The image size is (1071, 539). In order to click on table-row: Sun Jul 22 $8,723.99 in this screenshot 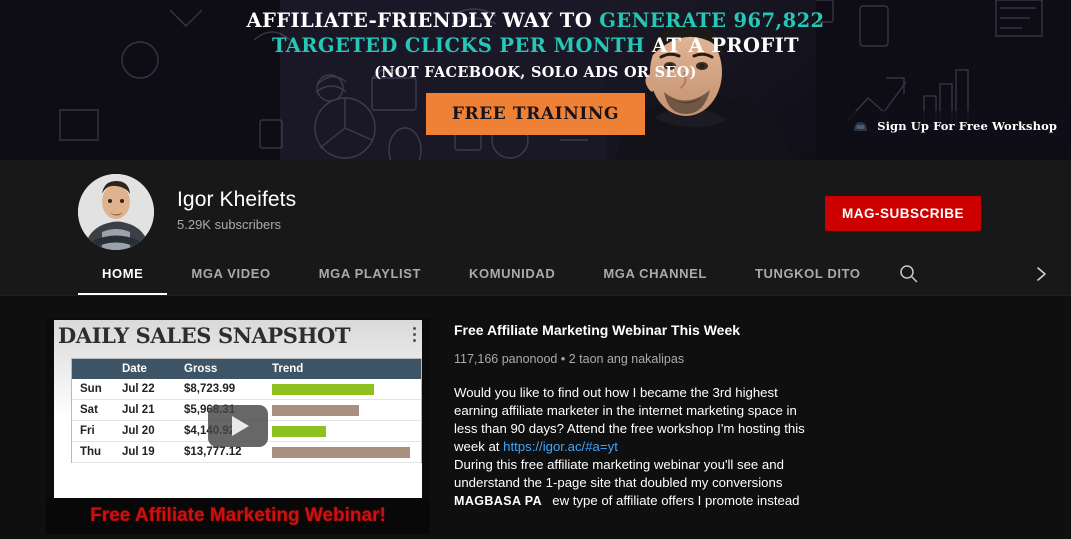, I will do `click(246, 389)`.